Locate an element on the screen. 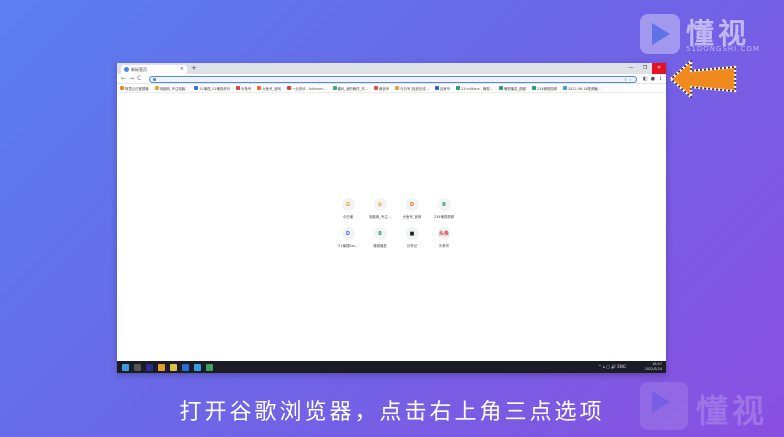  bookmark-label: 微信号 is located at coordinates (384, 88).